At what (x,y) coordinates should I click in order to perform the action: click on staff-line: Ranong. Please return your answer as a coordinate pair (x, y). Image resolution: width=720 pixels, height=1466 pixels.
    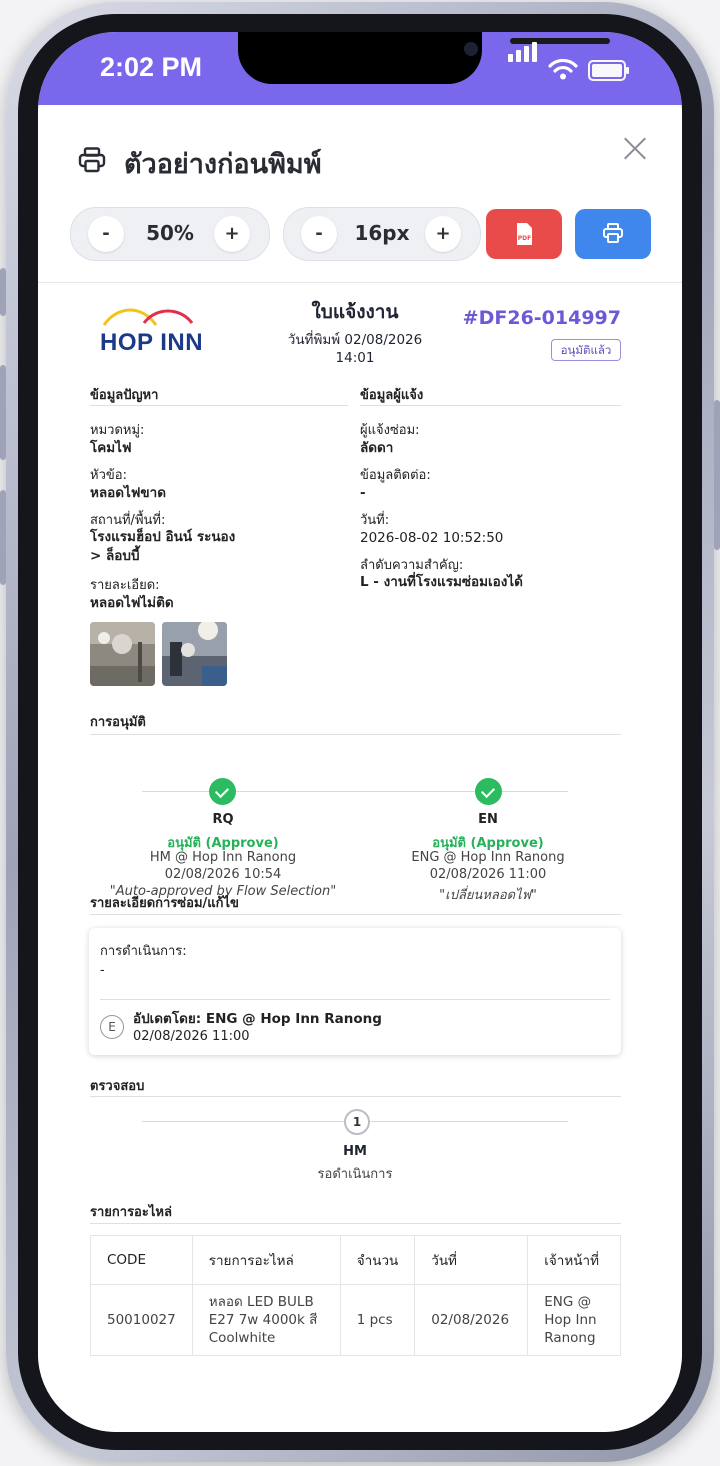
    Looking at the image, I should click on (570, 1338).